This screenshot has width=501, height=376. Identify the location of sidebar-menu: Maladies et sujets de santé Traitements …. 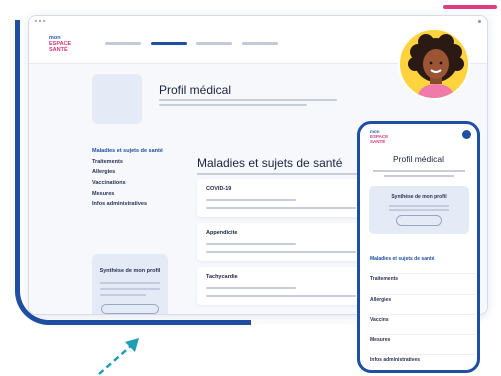
(139, 178).